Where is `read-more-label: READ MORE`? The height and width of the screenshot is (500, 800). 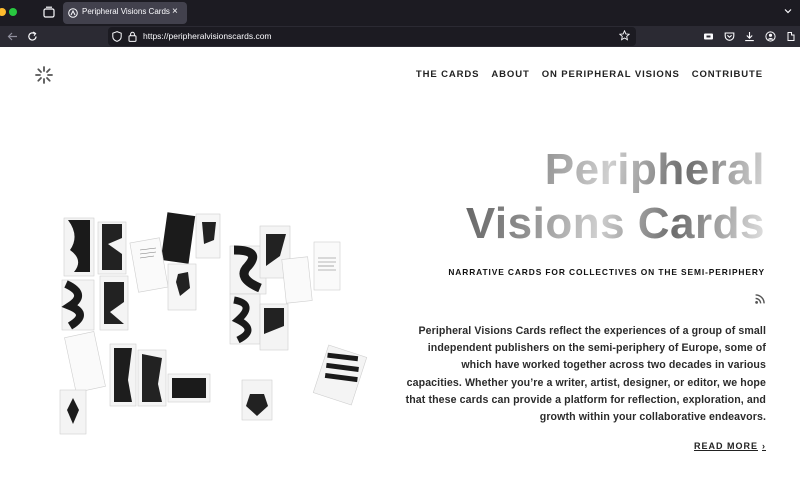 read-more-label: READ MORE is located at coordinates (725, 446).